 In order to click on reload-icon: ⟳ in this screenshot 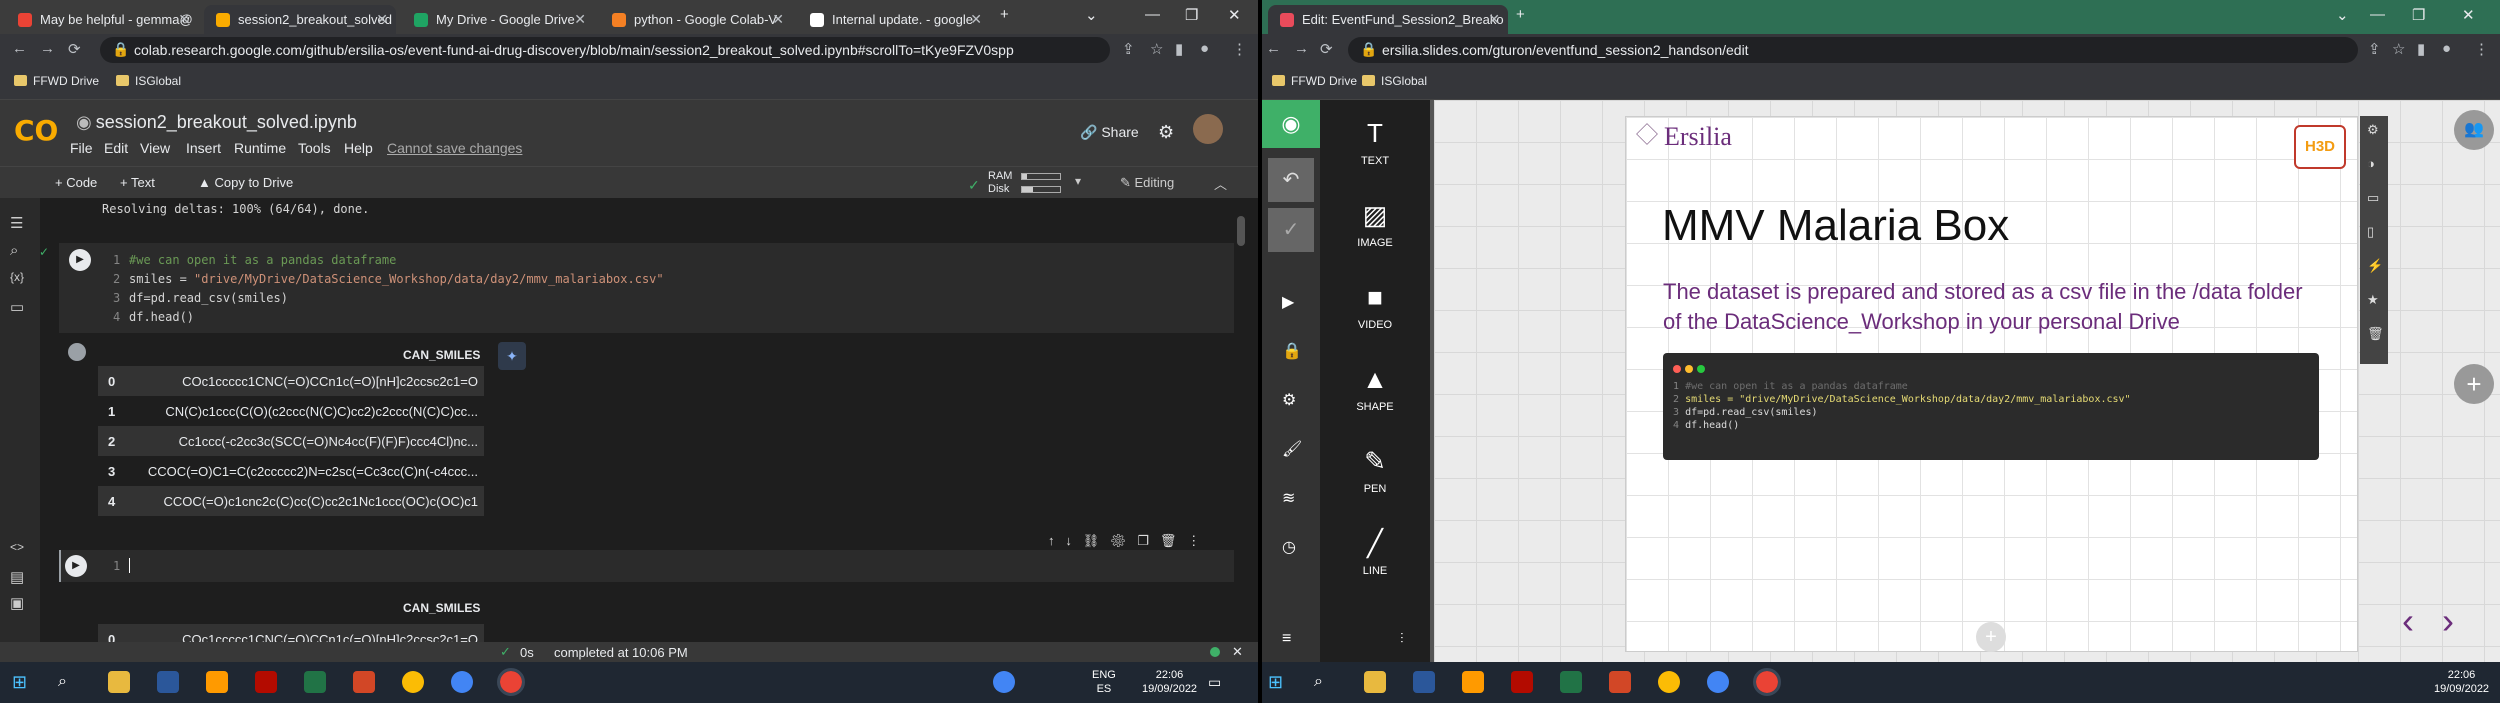, I will do `click(74, 49)`.